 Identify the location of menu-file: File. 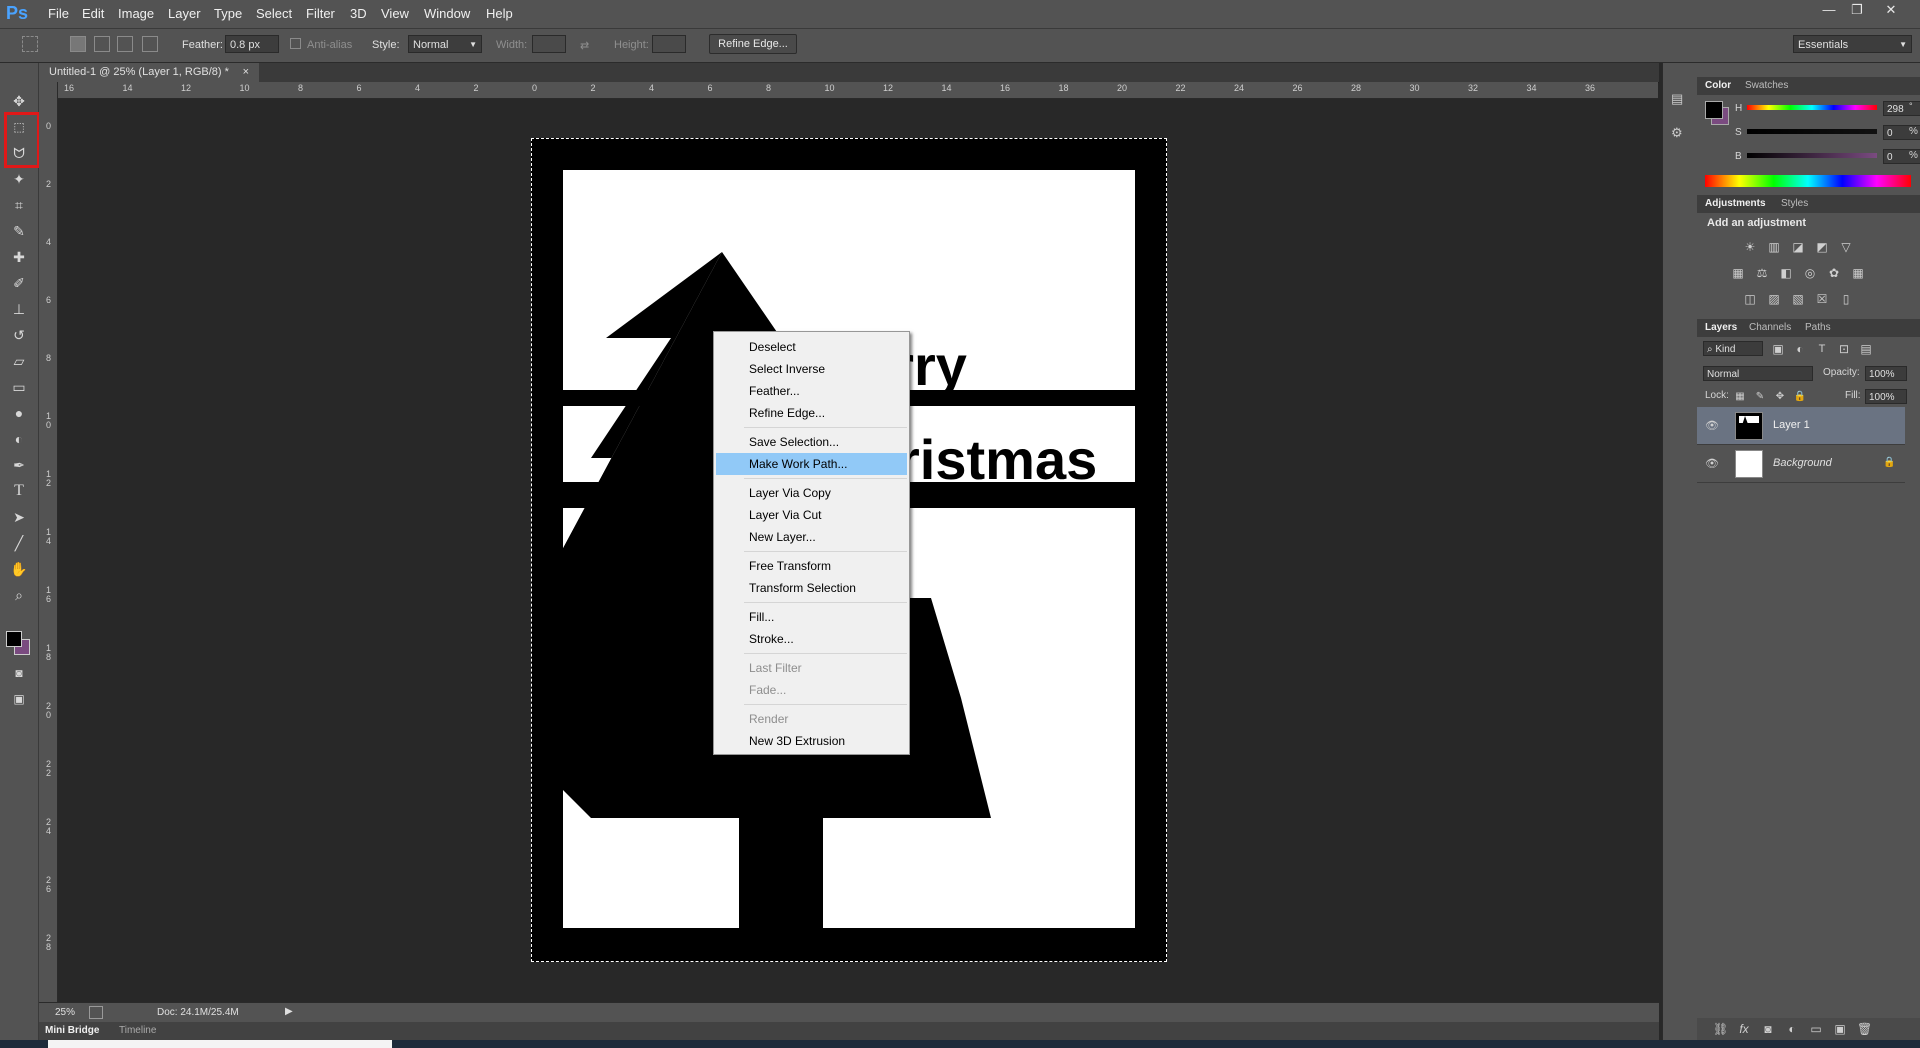
(58, 13).